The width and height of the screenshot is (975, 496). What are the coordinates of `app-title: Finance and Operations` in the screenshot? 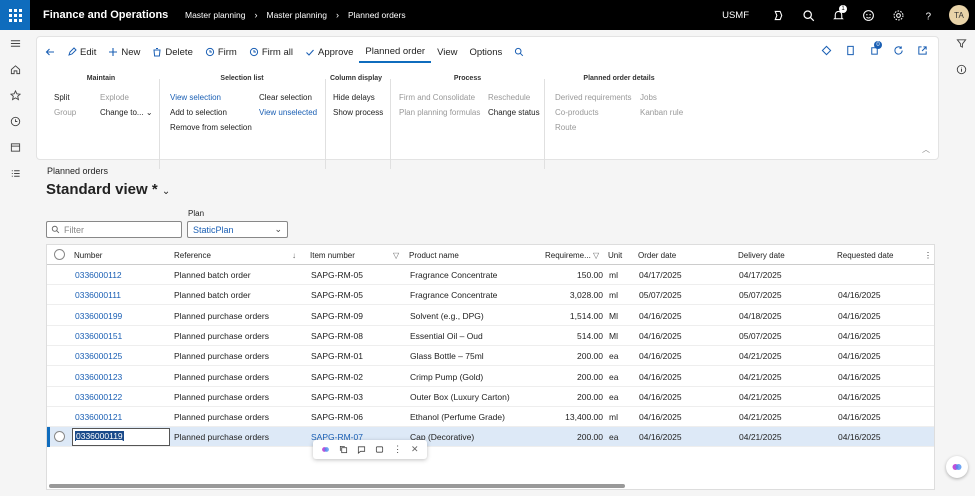 It's located at (105, 15).